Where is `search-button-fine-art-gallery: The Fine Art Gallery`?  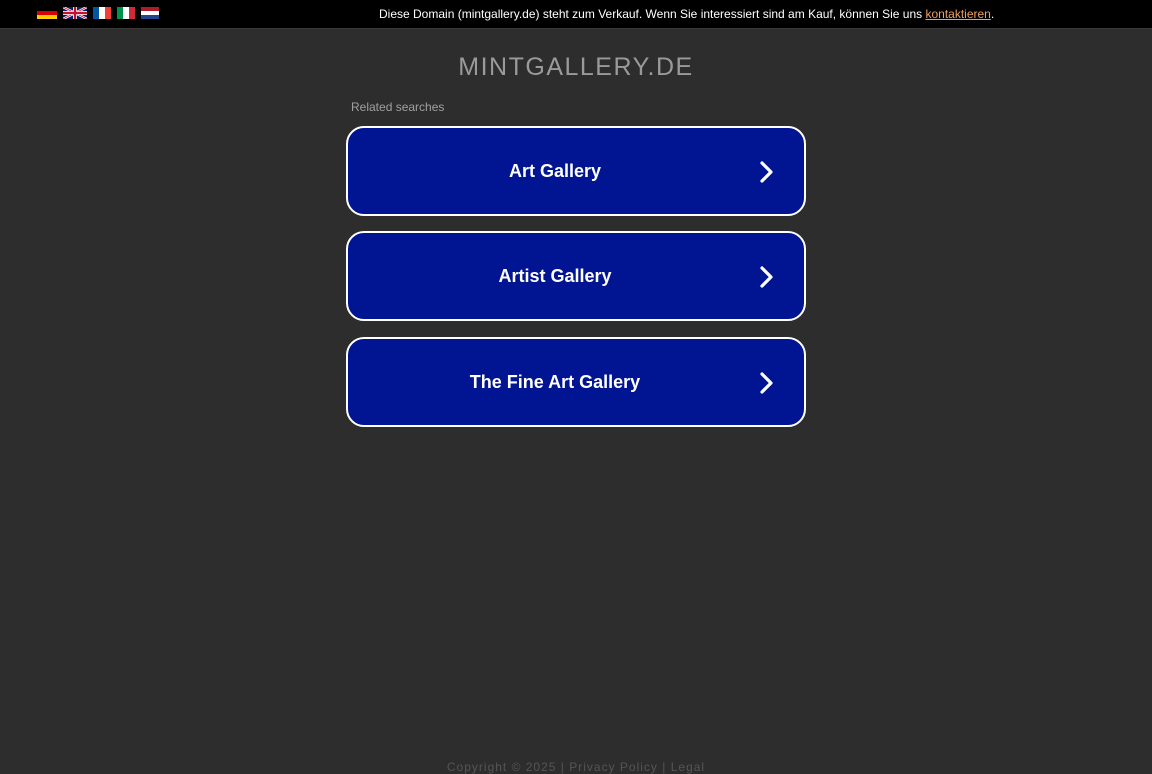
search-button-fine-art-gallery: The Fine Art Gallery is located at coordinates (576, 382).